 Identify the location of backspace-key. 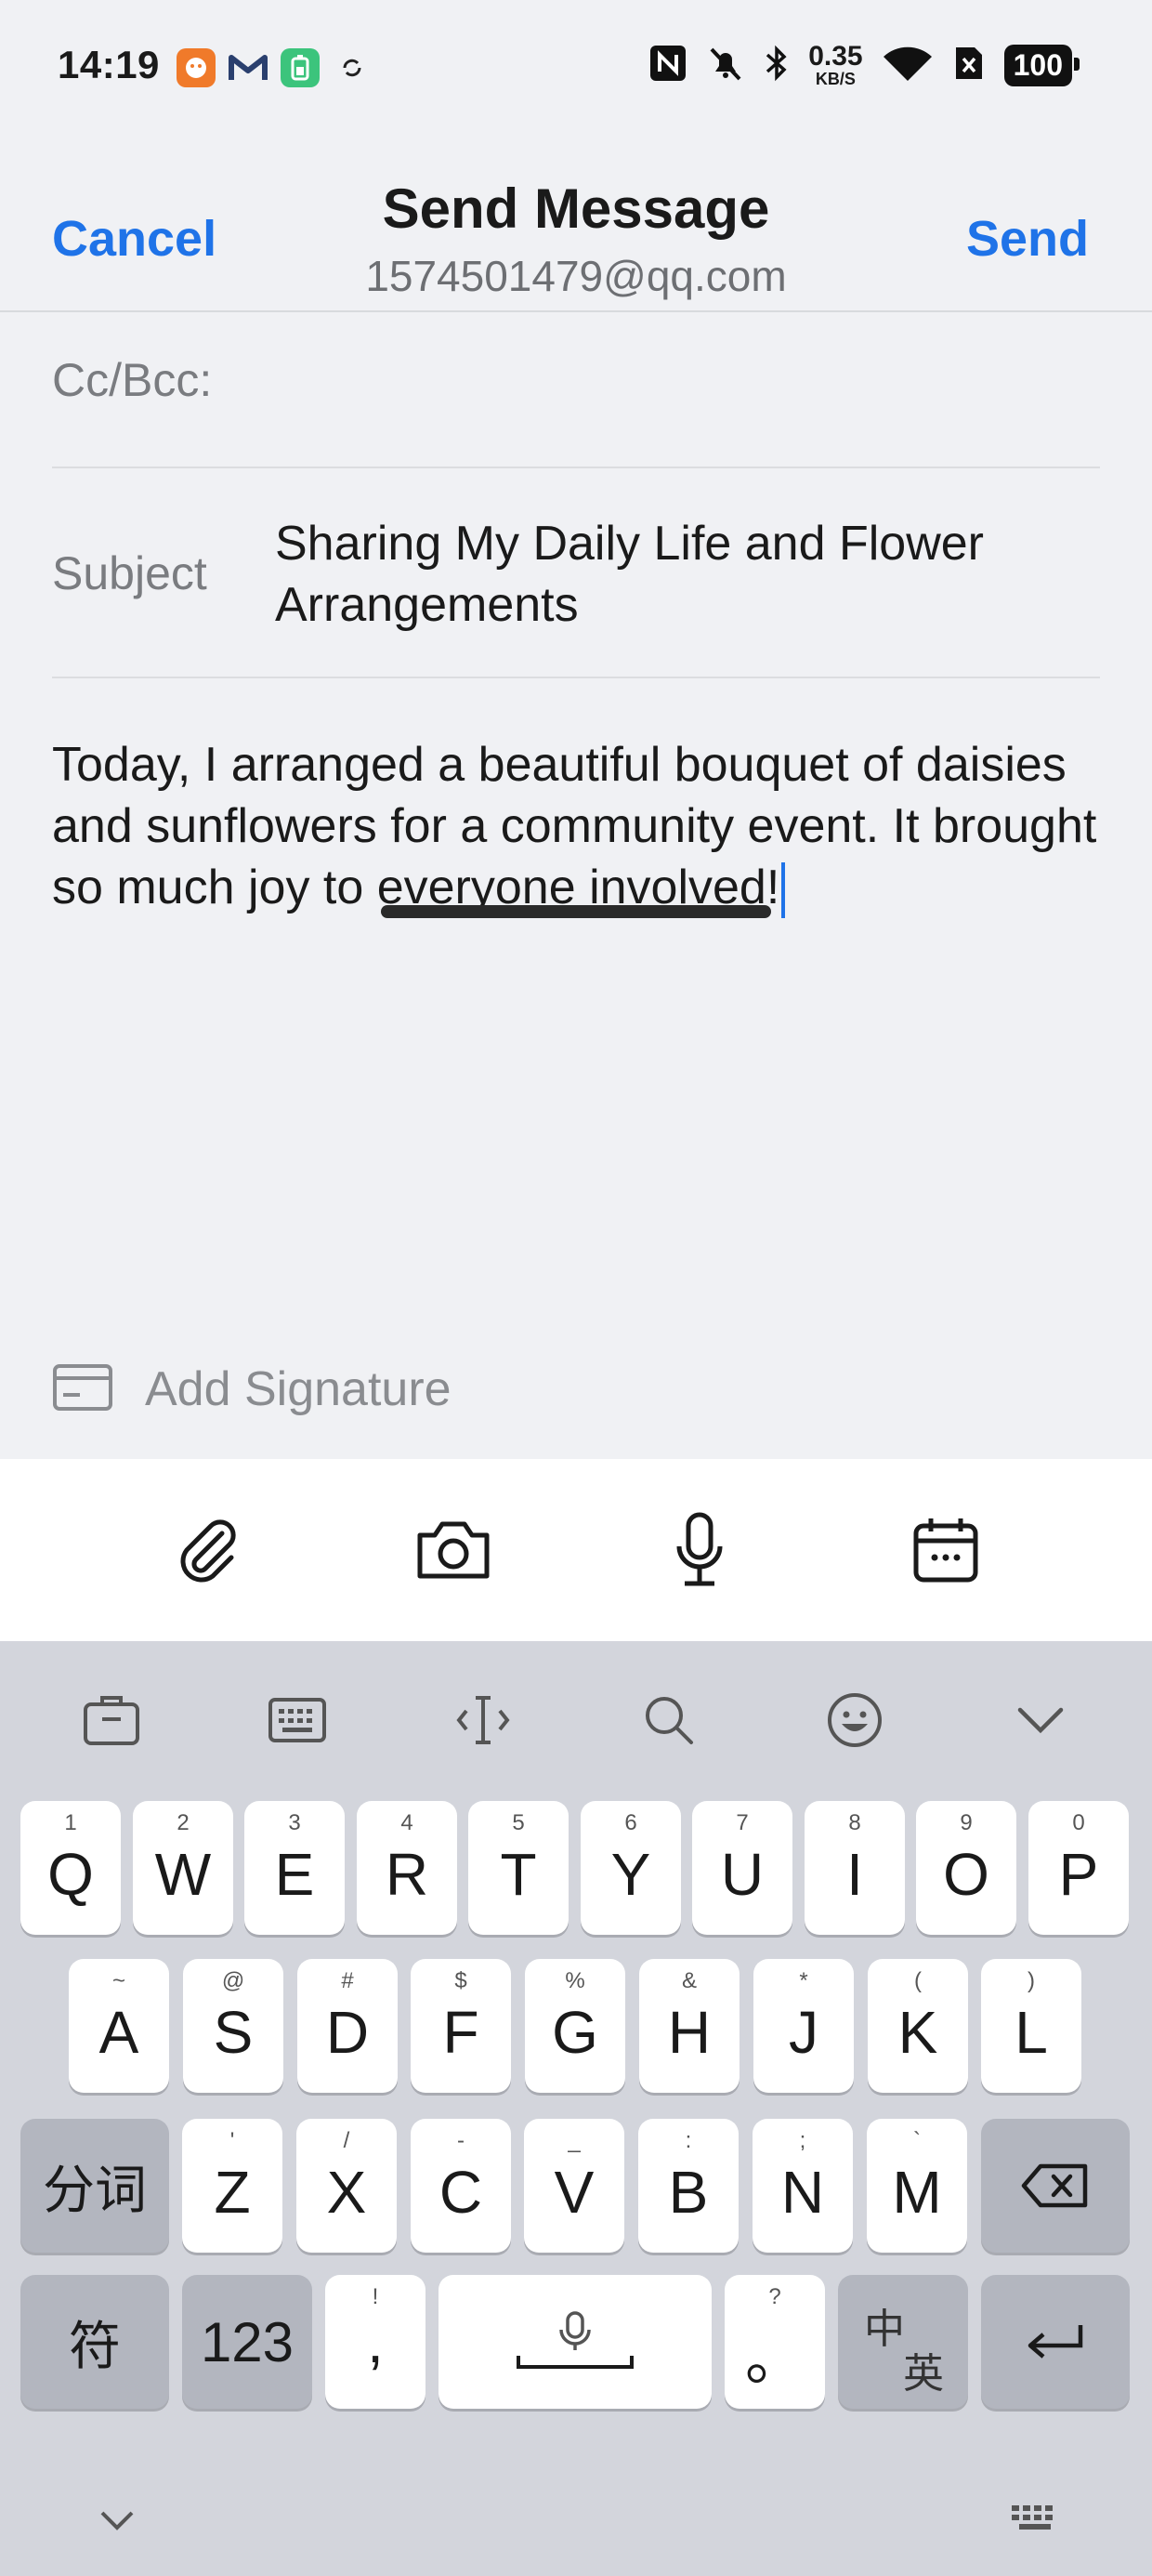
(1055, 2186).